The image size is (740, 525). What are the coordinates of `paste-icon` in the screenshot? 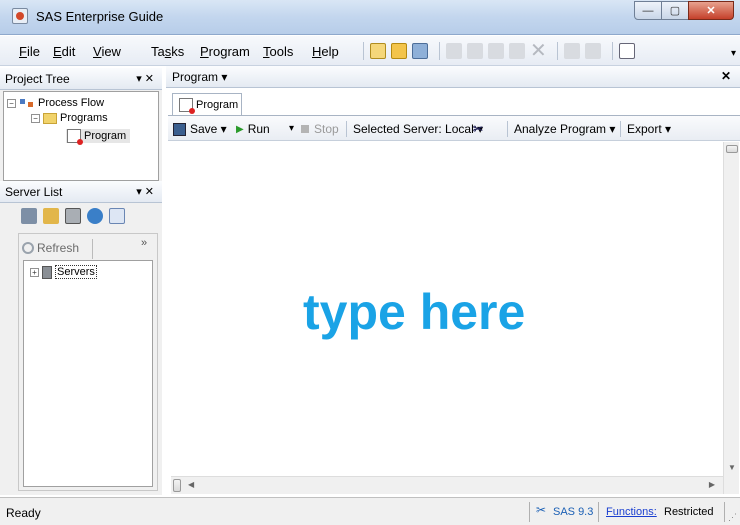 It's located at (517, 51).